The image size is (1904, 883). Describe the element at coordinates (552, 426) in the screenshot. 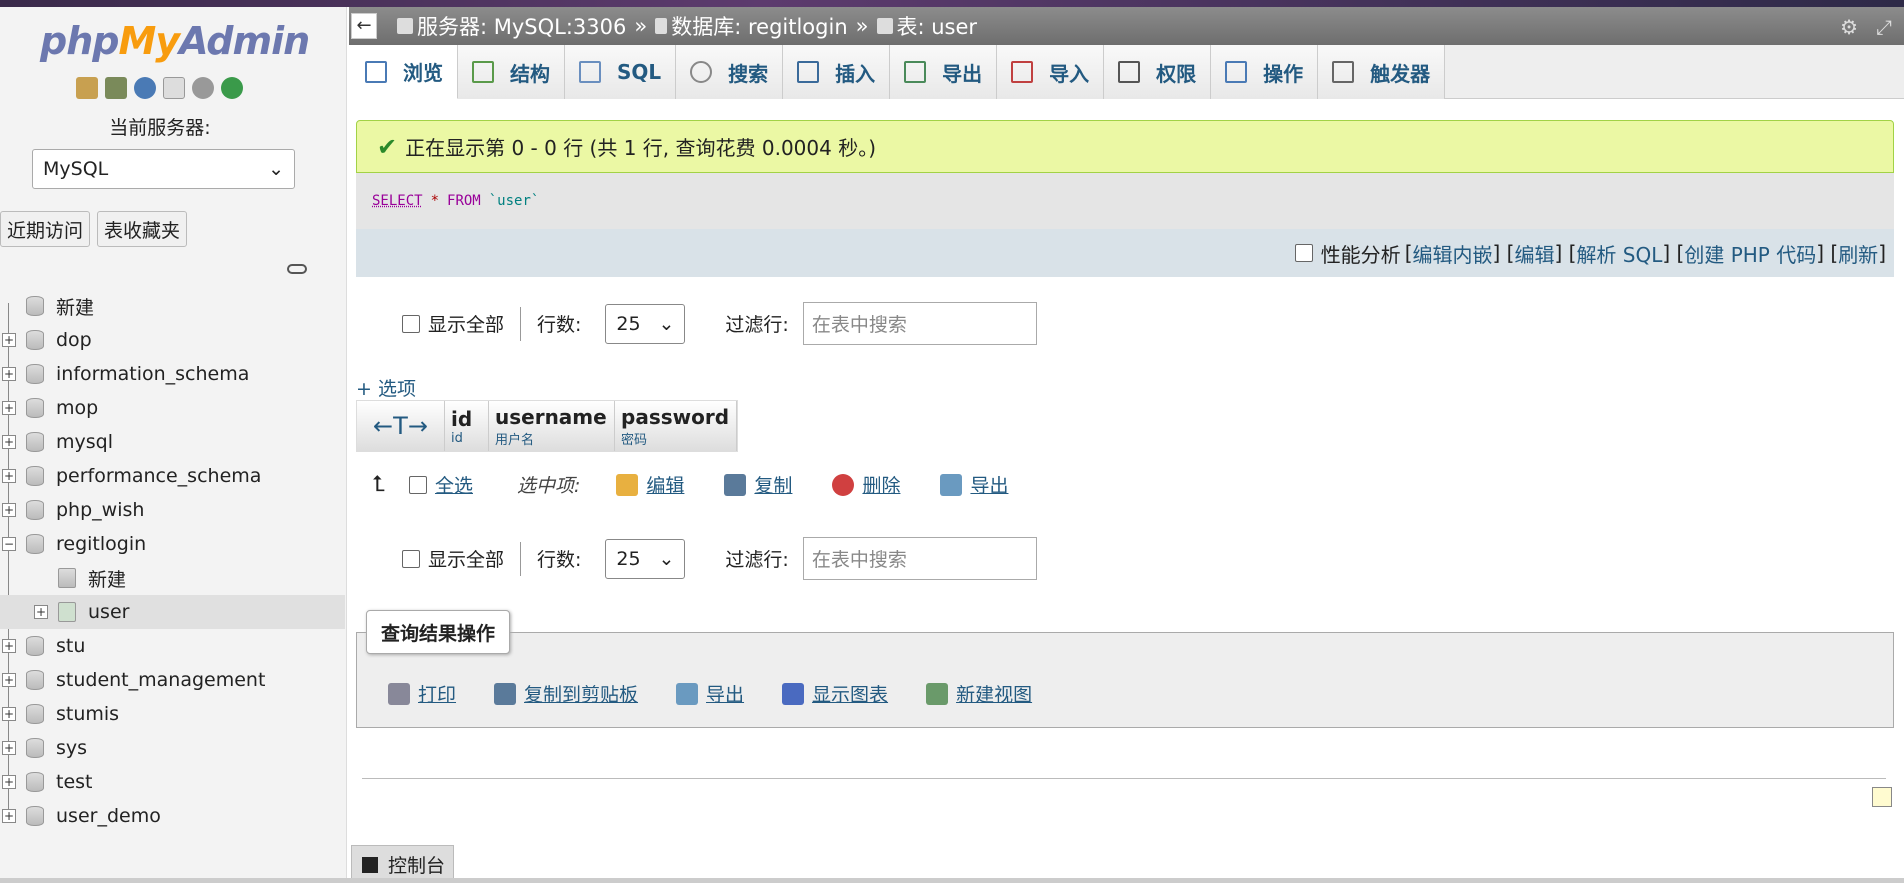

I see `column-header-username: username 用户名` at that location.